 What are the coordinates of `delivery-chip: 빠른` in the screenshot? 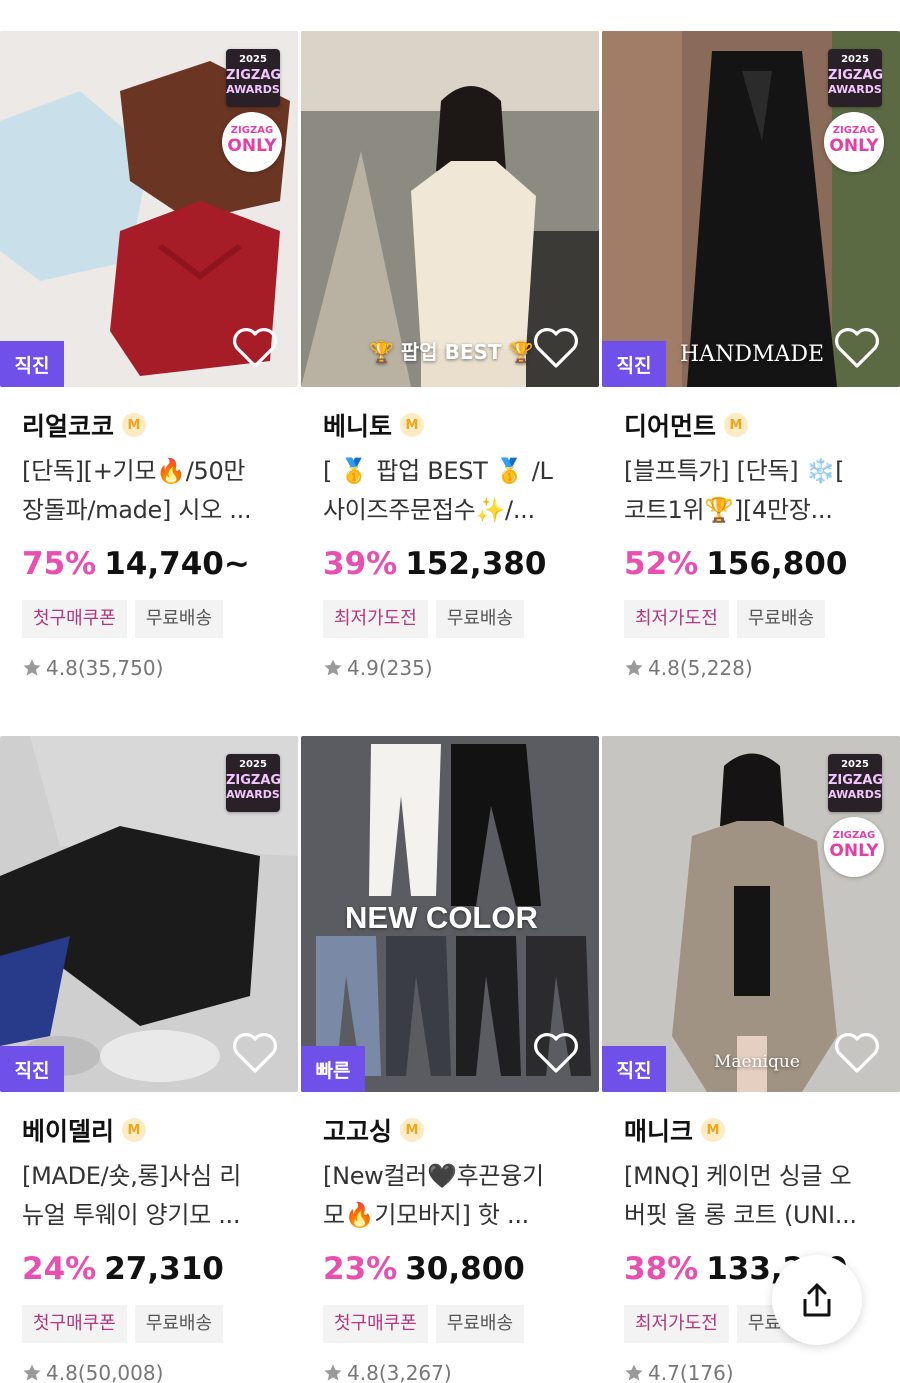 It's located at (333, 1069).